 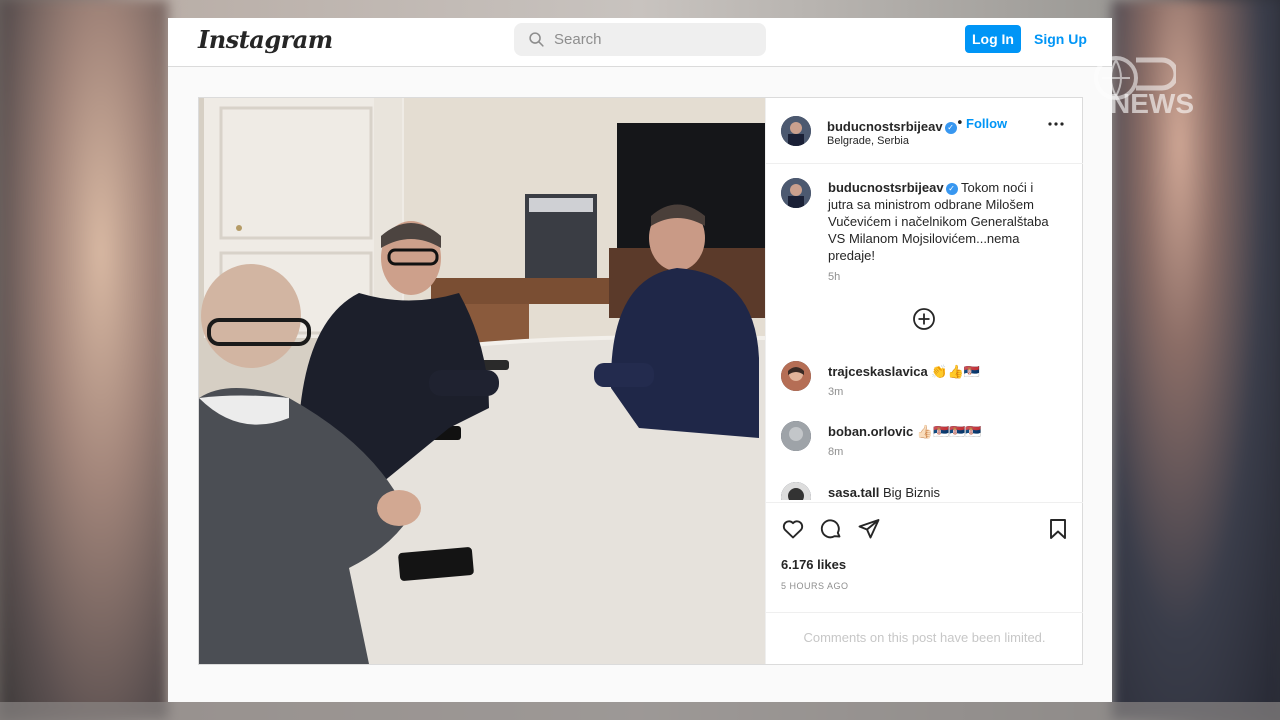 What do you see at coordinates (853, 492) in the screenshot?
I see `comment-username: sasa.tall` at bounding box center [853, 492].